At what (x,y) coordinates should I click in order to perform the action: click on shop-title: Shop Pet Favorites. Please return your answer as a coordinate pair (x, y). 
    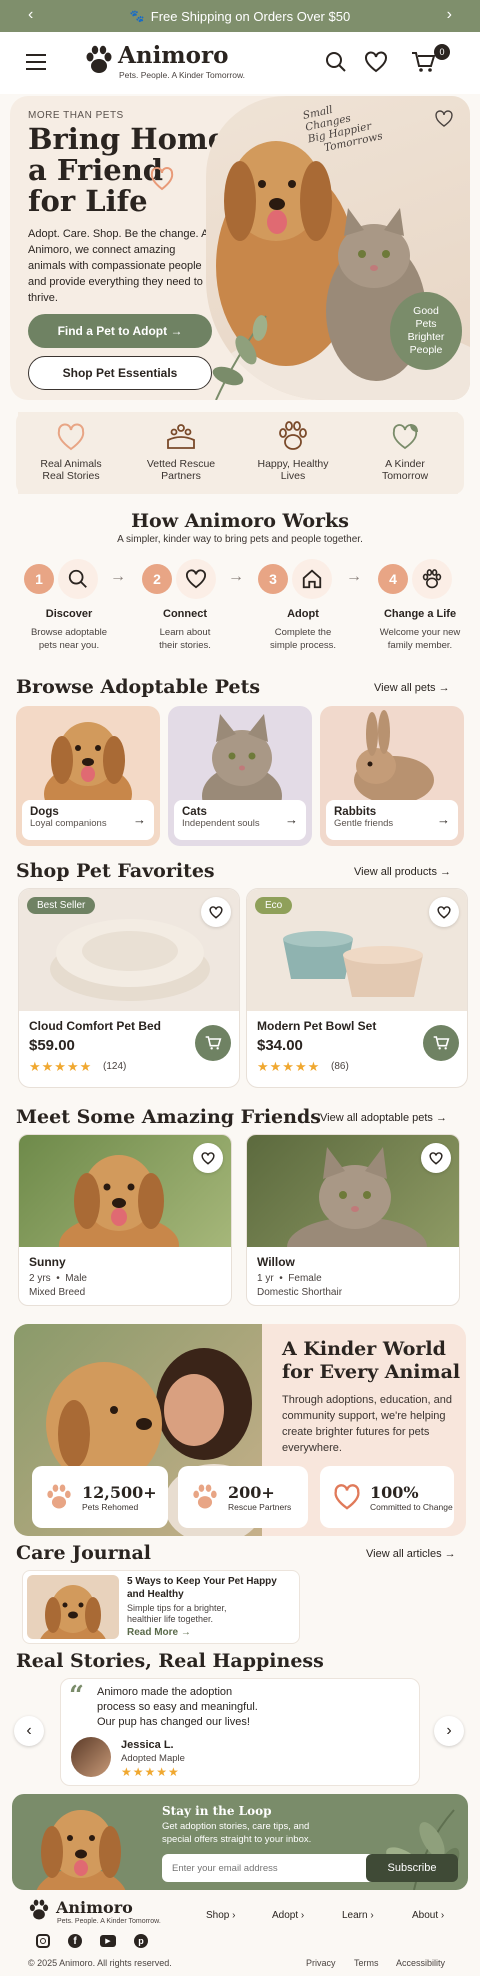
    Looking at the image, I should click on (115, 871).